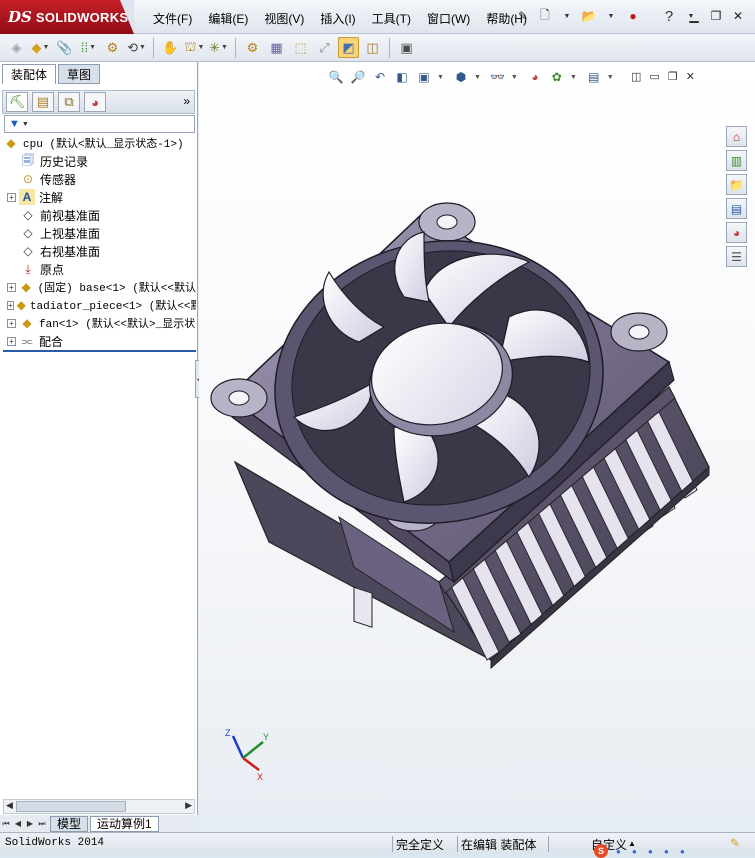 The image size is (755, 858). What do you see at coordinates (633, 16) in the screenshot?
I see `traffic-light-icon: ●` at bounding box center [633, 16].